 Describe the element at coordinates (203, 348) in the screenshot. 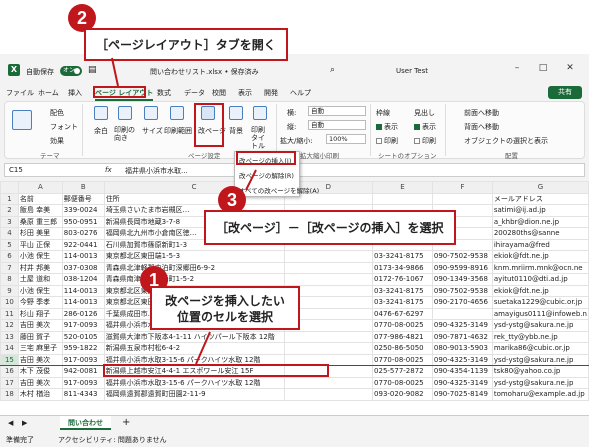

I see `arrow-step1` at that location.